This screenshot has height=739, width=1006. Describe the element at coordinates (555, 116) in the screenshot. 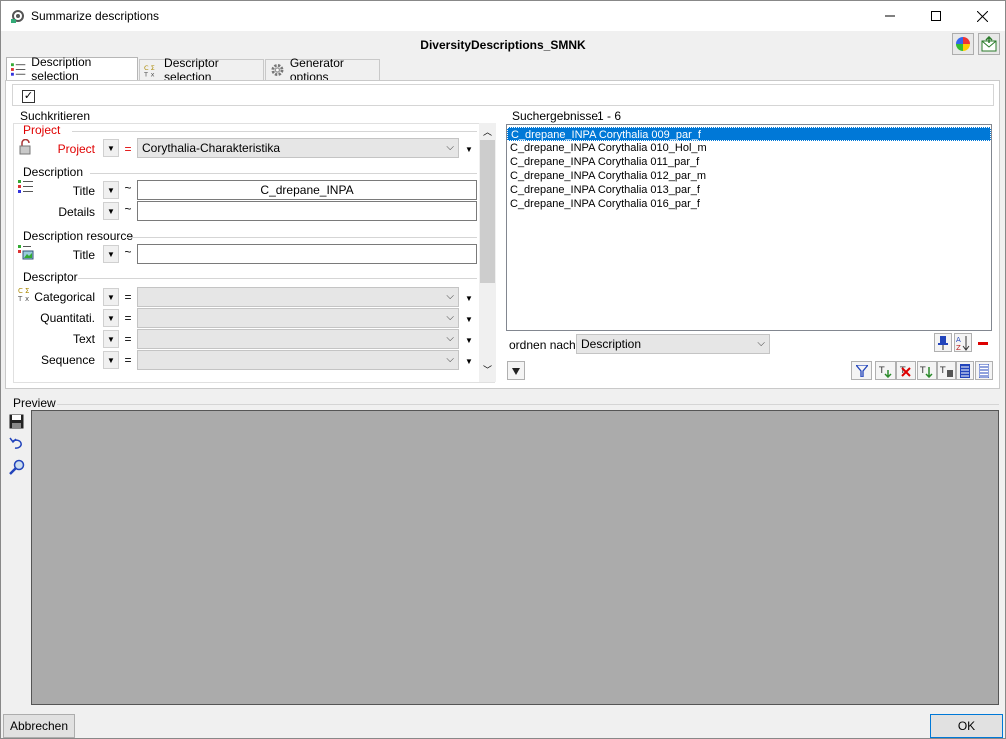

I see `results-header: Suchergebnisse` at that location.